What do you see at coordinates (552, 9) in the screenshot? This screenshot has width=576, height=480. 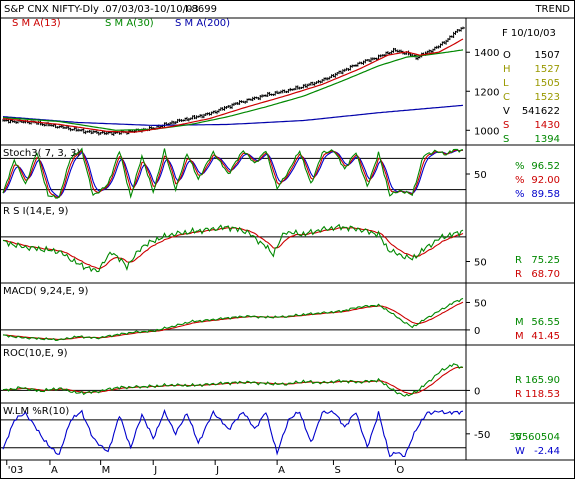 I see `mode-label: TREND` at bounding box center [552, 9].